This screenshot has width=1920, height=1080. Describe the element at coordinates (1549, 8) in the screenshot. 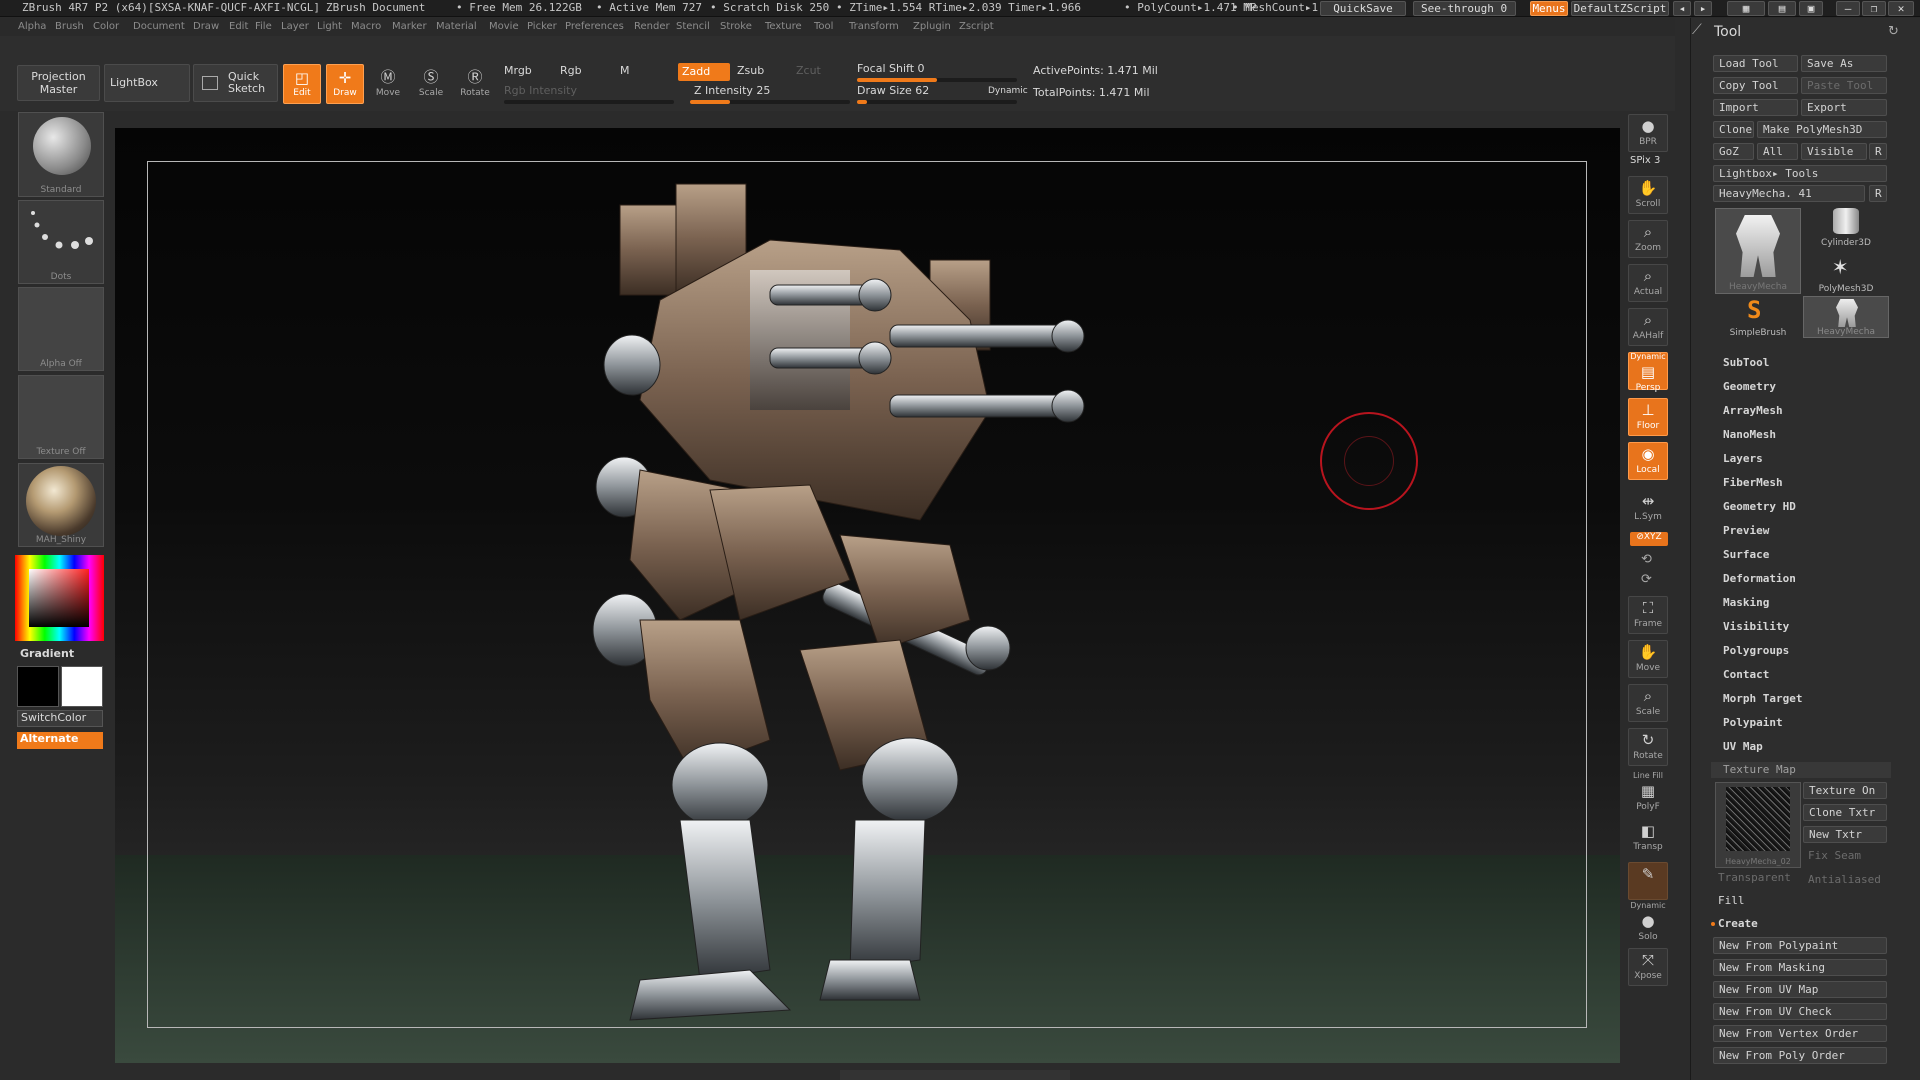

I see `menus-button: Menus` at that location.